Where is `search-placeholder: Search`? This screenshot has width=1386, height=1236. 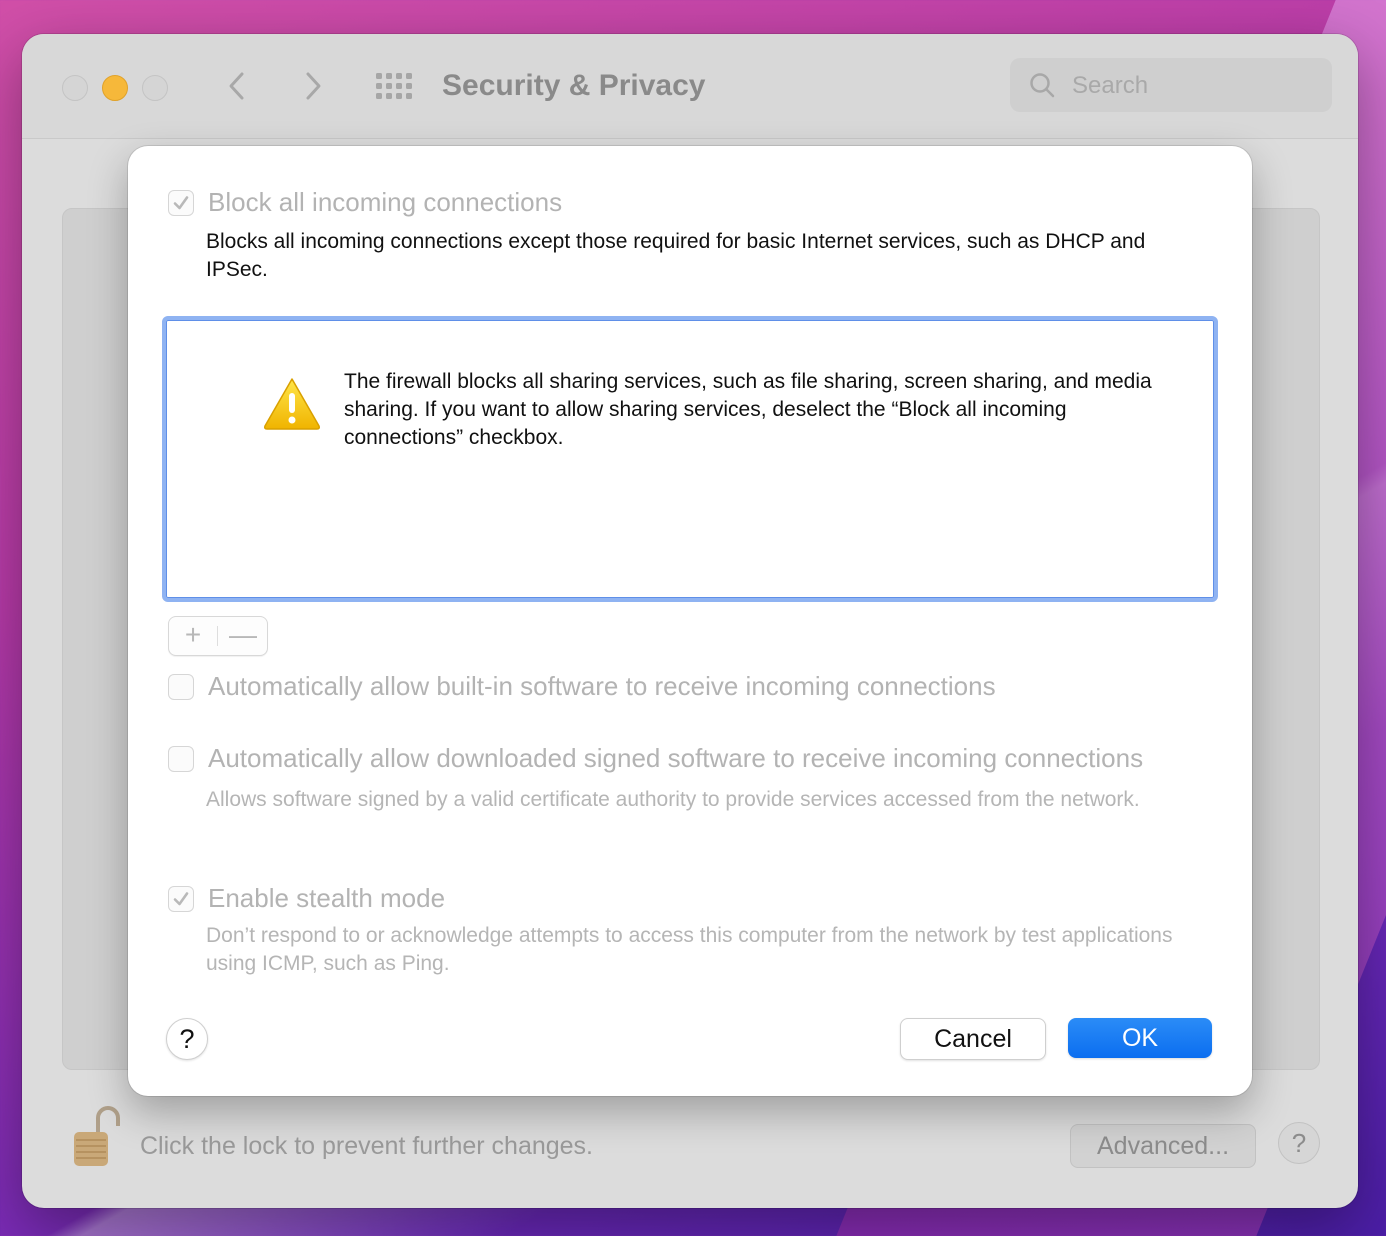 search-placeholder: Search is located at coordinates (1110, 85).